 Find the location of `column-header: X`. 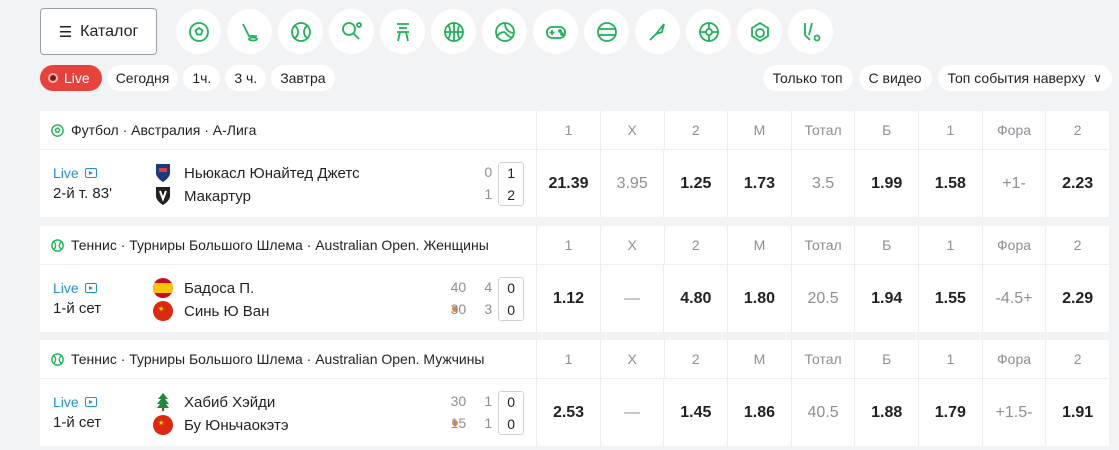

column-header: X is located at coordinates (631, 130).